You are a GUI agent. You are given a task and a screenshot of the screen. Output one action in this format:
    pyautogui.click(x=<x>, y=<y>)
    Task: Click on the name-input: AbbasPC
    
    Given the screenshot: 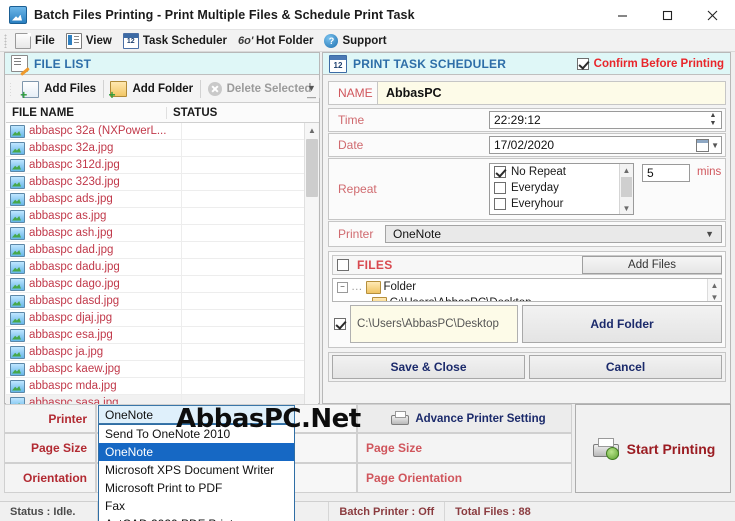 What is the action you would take?
    pyautogui.click(x=551, y=93)
    